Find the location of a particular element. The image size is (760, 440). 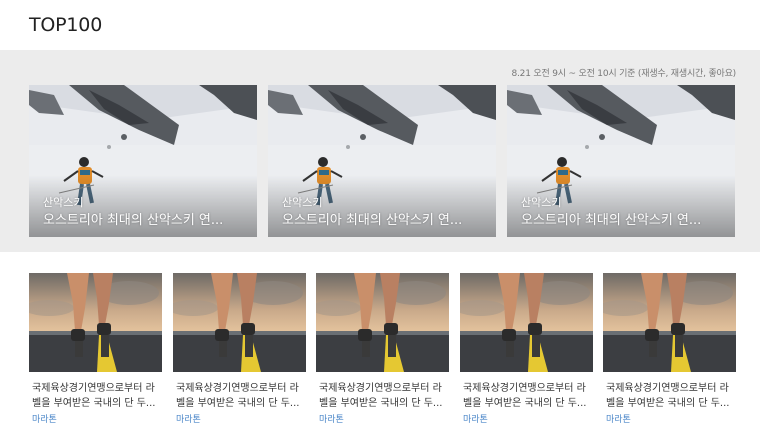

ranking-basis-text: 8.21 오전 9시 ~ 오전 10시 기준 (재생수, 재생시간, 좋아요) is located at coordinates (624, 74).